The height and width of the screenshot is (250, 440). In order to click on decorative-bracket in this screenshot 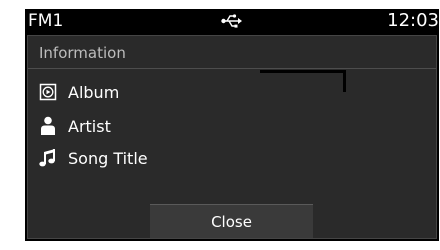, I will do `click(303, 81)`.